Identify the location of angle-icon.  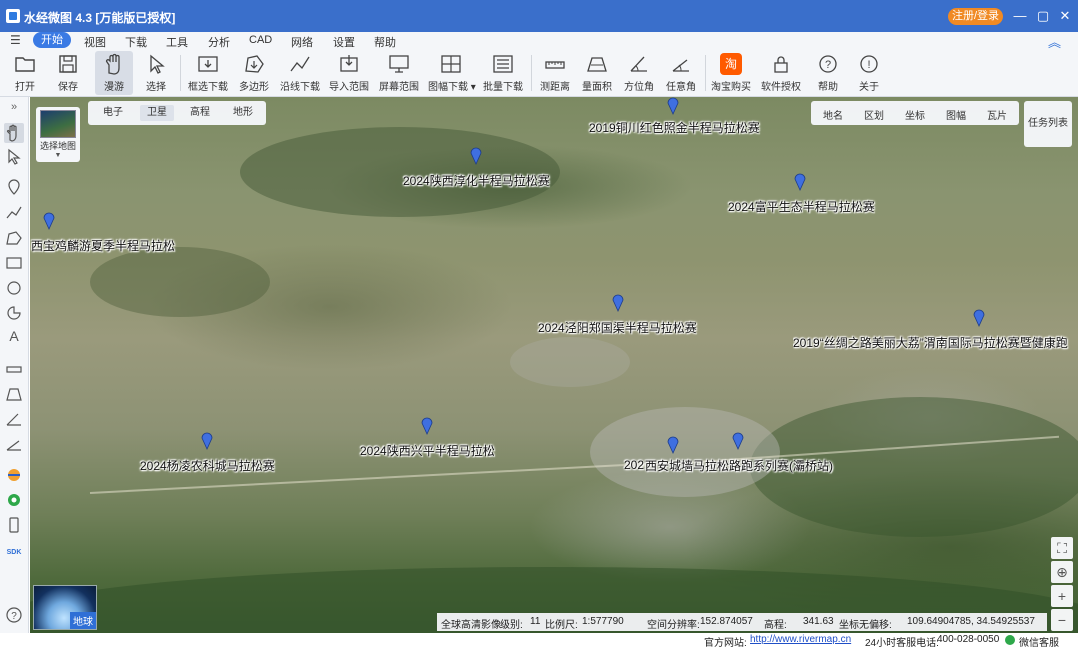
(680, 65).